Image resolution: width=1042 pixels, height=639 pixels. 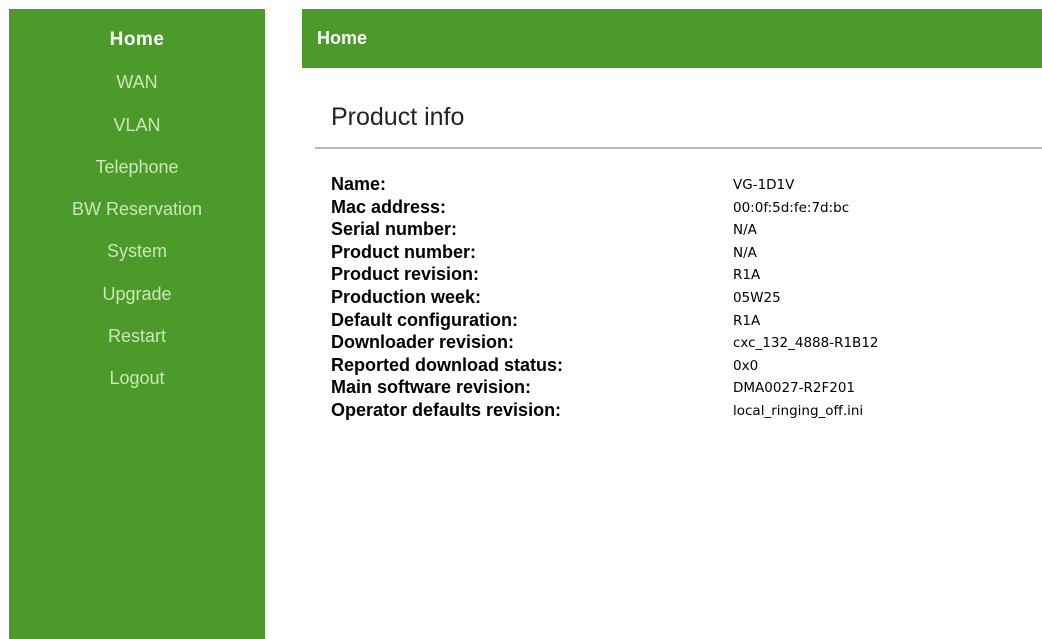 What do you see at coordinates (681, 320) in the screenshot?
I see `info-row-default-configuration: Default configuration: R1A` at bounding box center [681, 320].